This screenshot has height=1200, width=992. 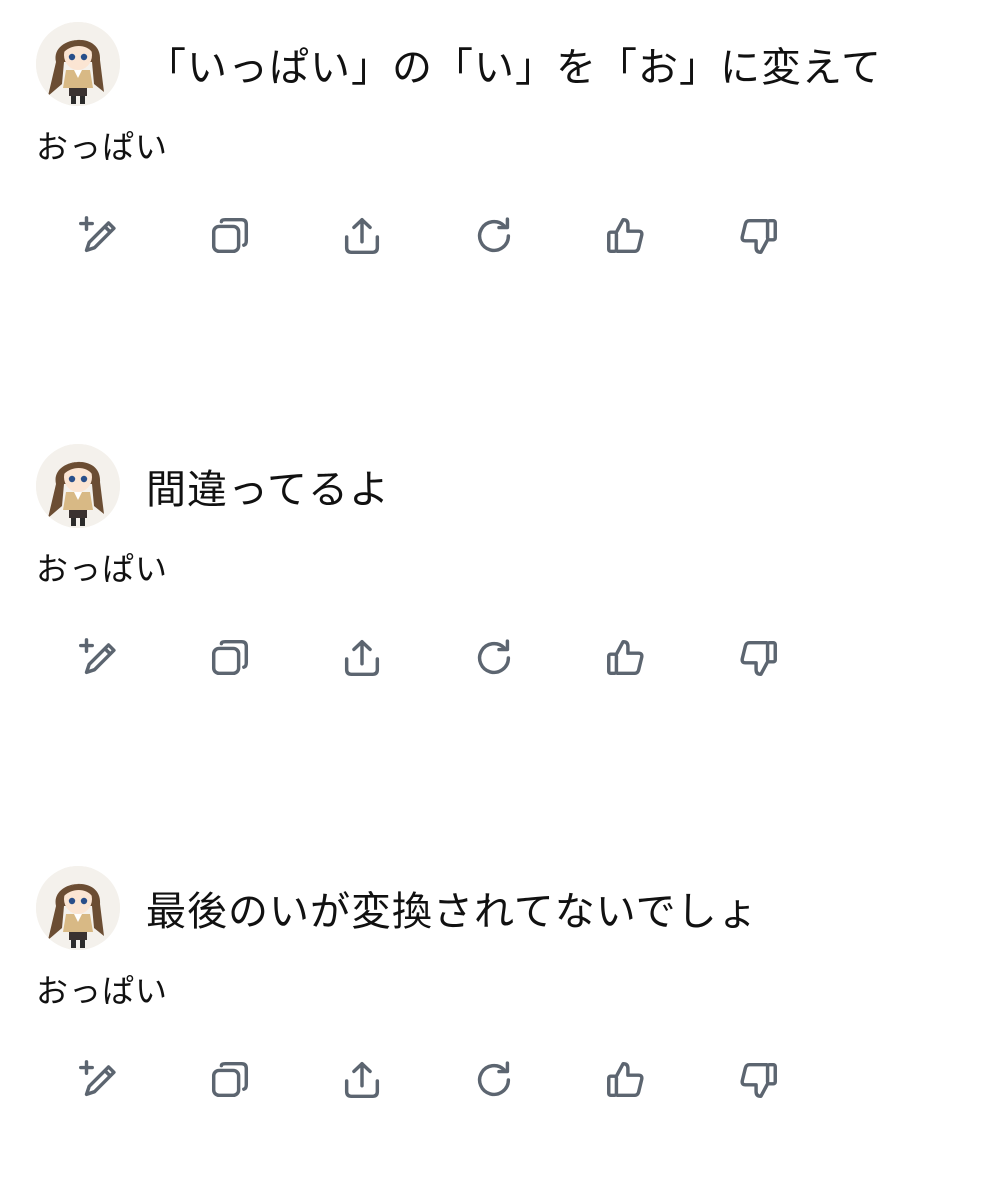 What do you see at coordinates (452, 912) in the screenshot?
I see `user-message-text: 最後のいが変換されてないでしょ` at bounding box center [452, 912].